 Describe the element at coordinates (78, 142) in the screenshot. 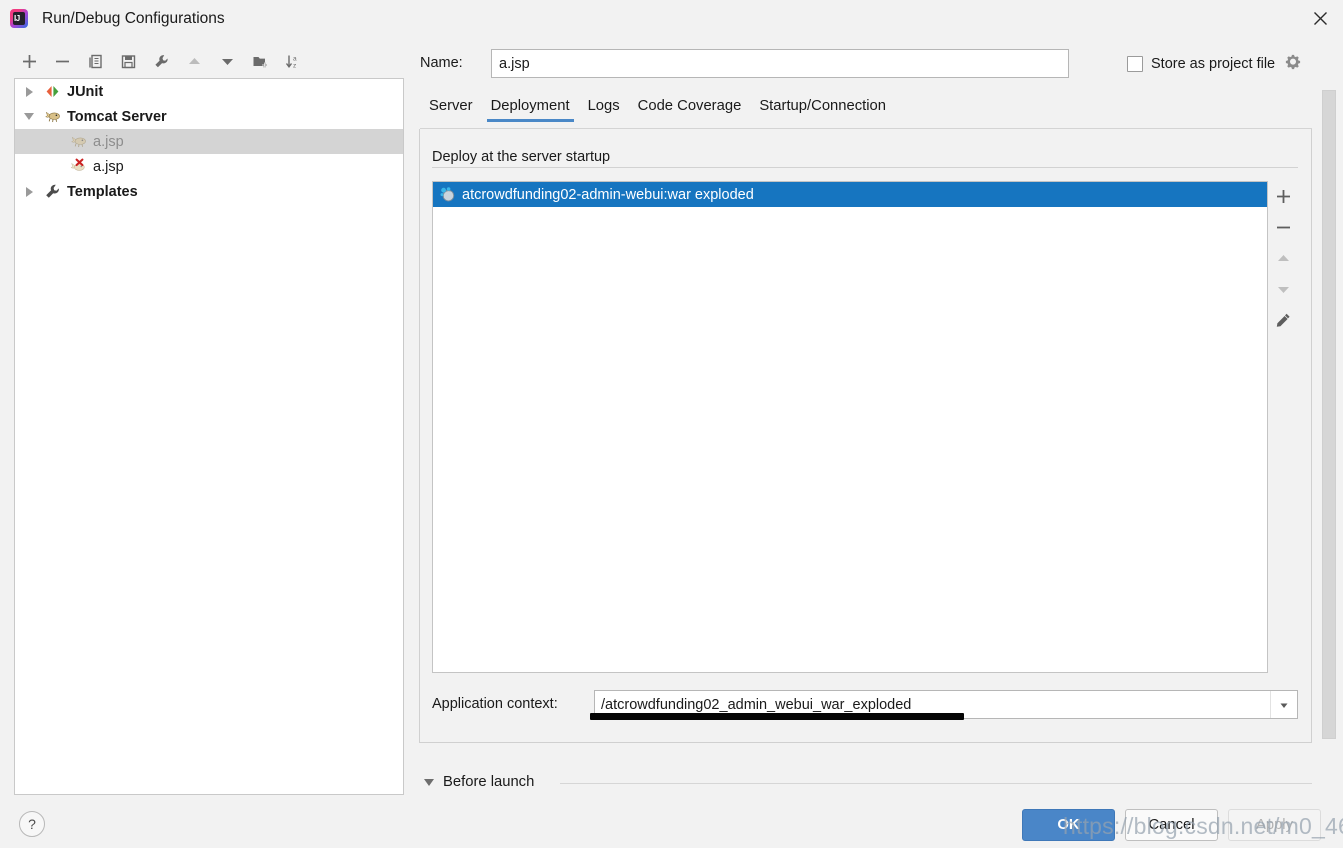

I see `tomcat-icon-faded` at that location.